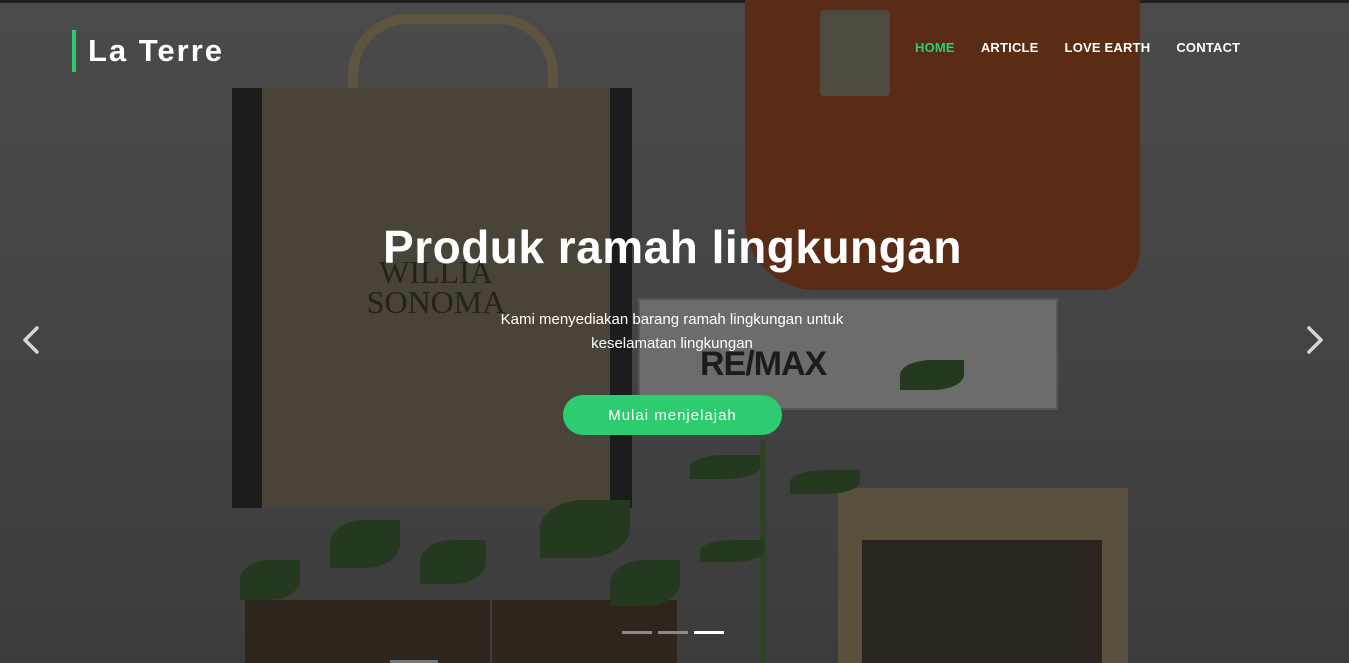 This screenshot has height=663, width=1349. I want to click on chevron-left-icon, so click(31, 340).